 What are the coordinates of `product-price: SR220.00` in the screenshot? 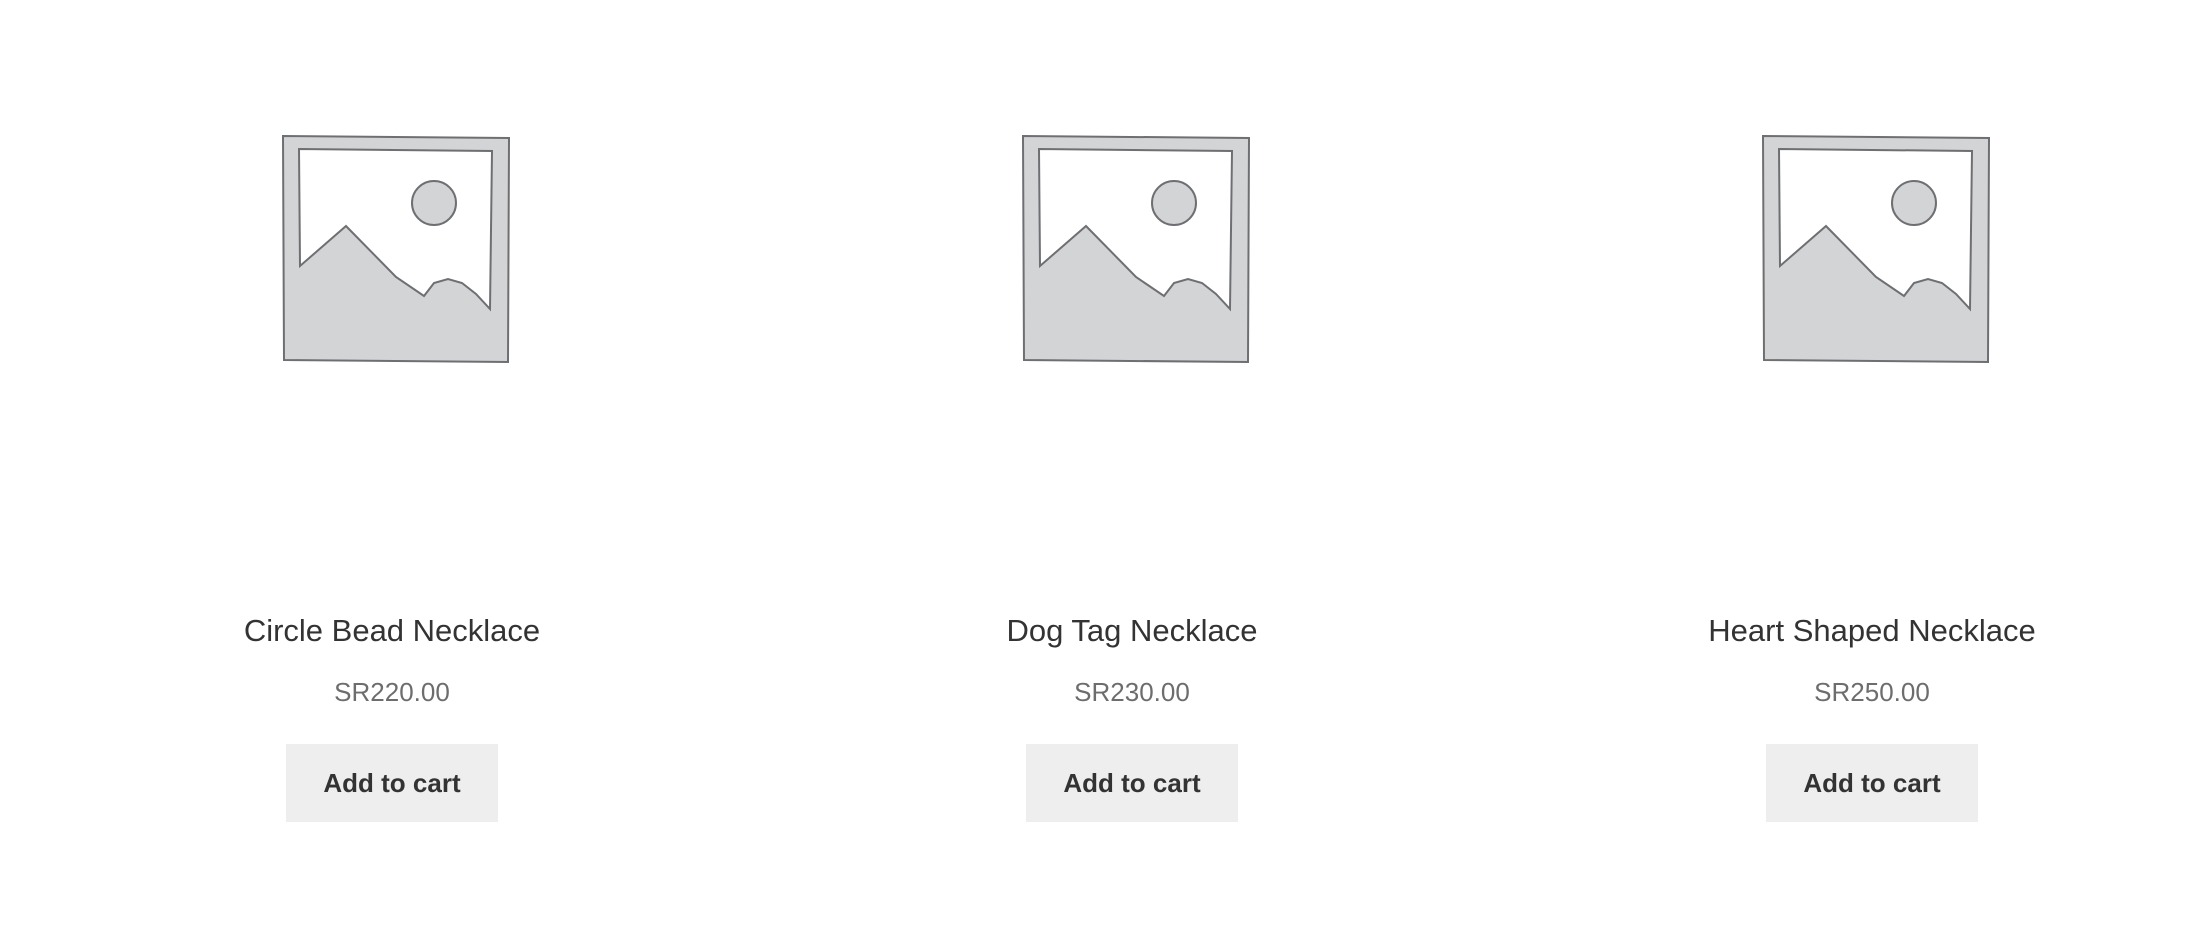 It's located at (392, 692).